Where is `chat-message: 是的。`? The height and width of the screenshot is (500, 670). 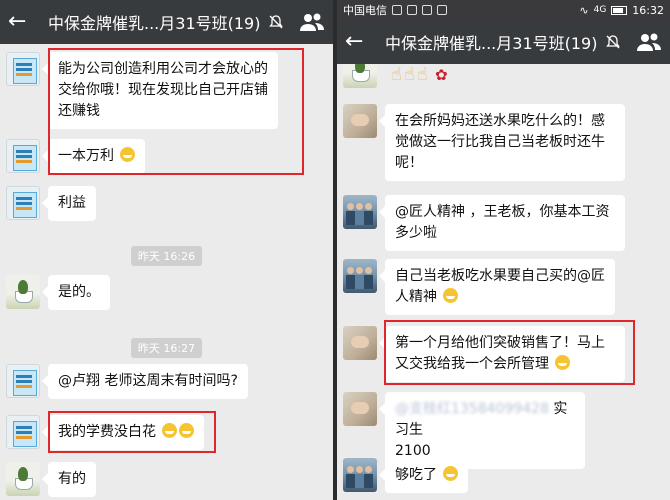
chat-message: 是的。 is located at coordinates (58, 292).